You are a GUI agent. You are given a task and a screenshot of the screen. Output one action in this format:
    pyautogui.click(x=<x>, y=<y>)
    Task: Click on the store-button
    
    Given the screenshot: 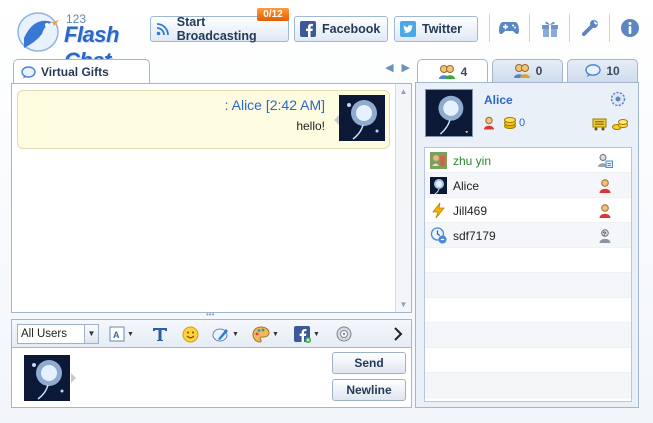 What is the action you would take?
    pyautogui.click(x=599, y=124)
    